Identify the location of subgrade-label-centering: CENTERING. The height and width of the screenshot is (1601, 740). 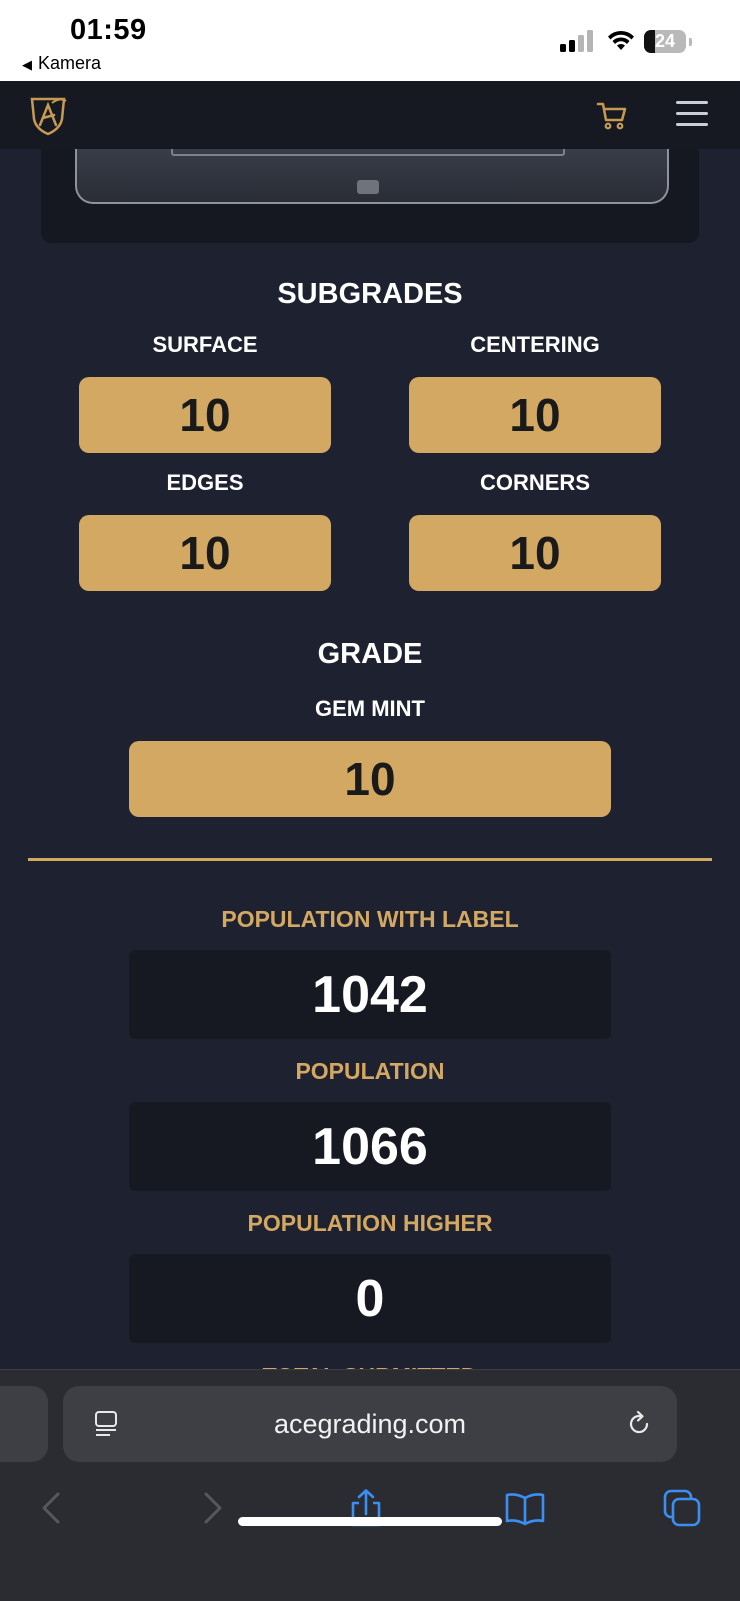
(535, 344).